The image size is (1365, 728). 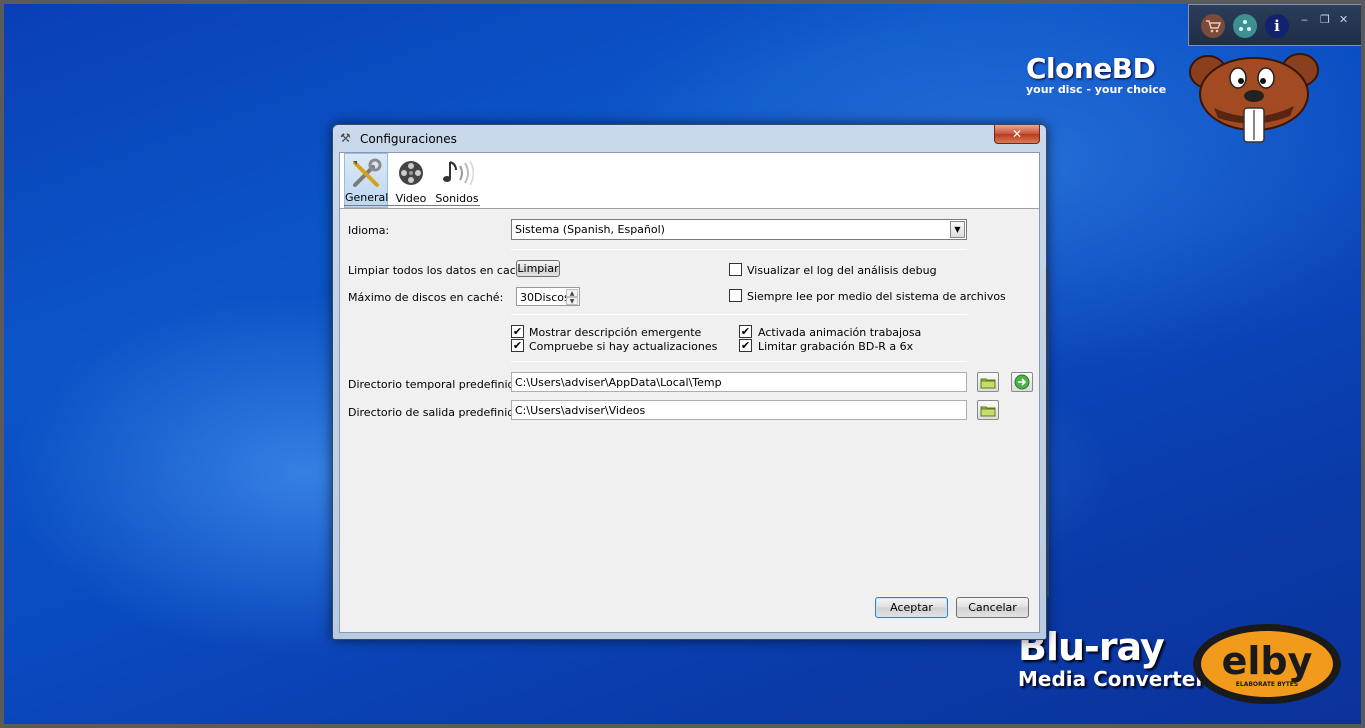 What do you see at coordinates (735, 269) in the screenshot?
I see `debug-log-checkbox` at bounding box center [735, 269].